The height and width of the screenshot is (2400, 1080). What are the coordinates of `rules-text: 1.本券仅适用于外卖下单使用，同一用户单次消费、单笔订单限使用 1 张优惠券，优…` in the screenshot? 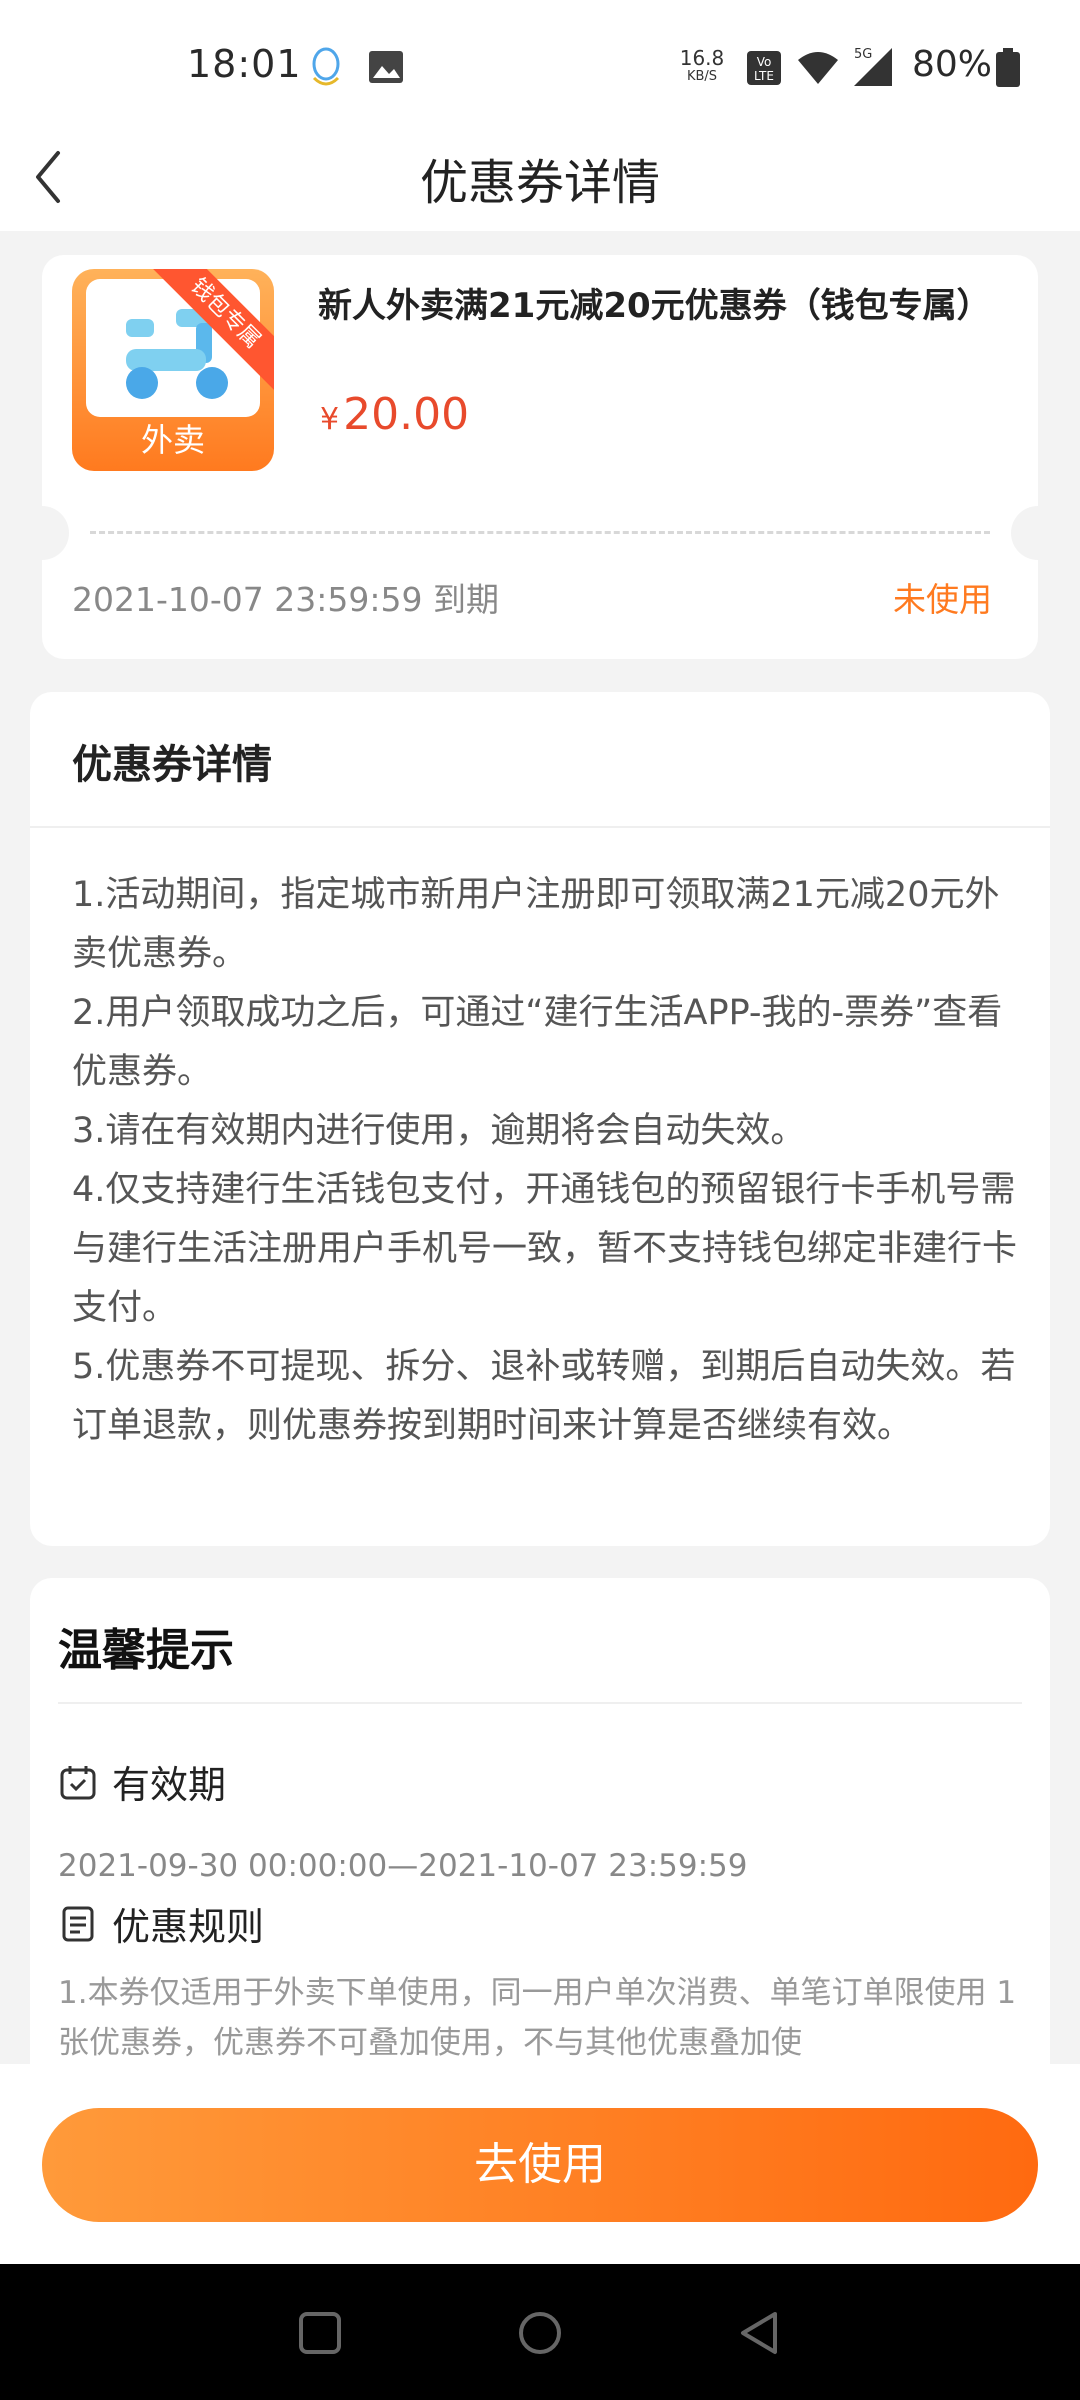 It's located at (537, 2018).